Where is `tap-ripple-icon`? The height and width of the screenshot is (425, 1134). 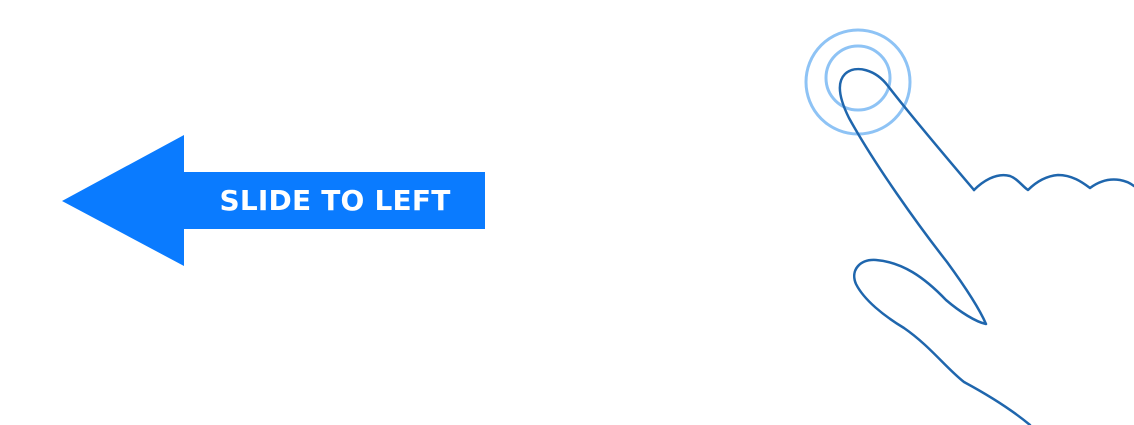 tap-ripple-icon is located at coordinates (858, 82).